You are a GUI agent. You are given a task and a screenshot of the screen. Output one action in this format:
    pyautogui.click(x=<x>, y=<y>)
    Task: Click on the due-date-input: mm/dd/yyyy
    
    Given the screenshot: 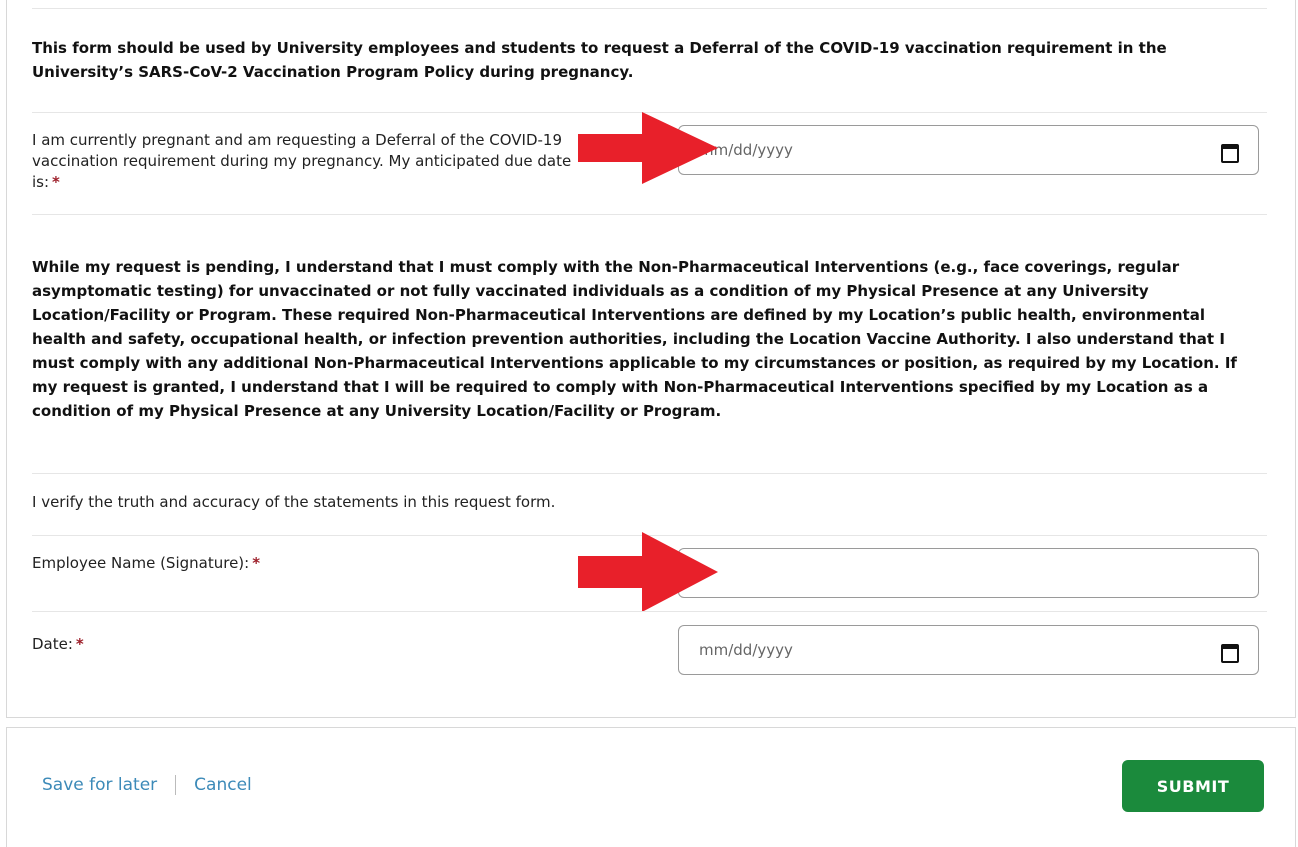 What is the action you would take?
    pyautogui.click(x=968, y=150)
    